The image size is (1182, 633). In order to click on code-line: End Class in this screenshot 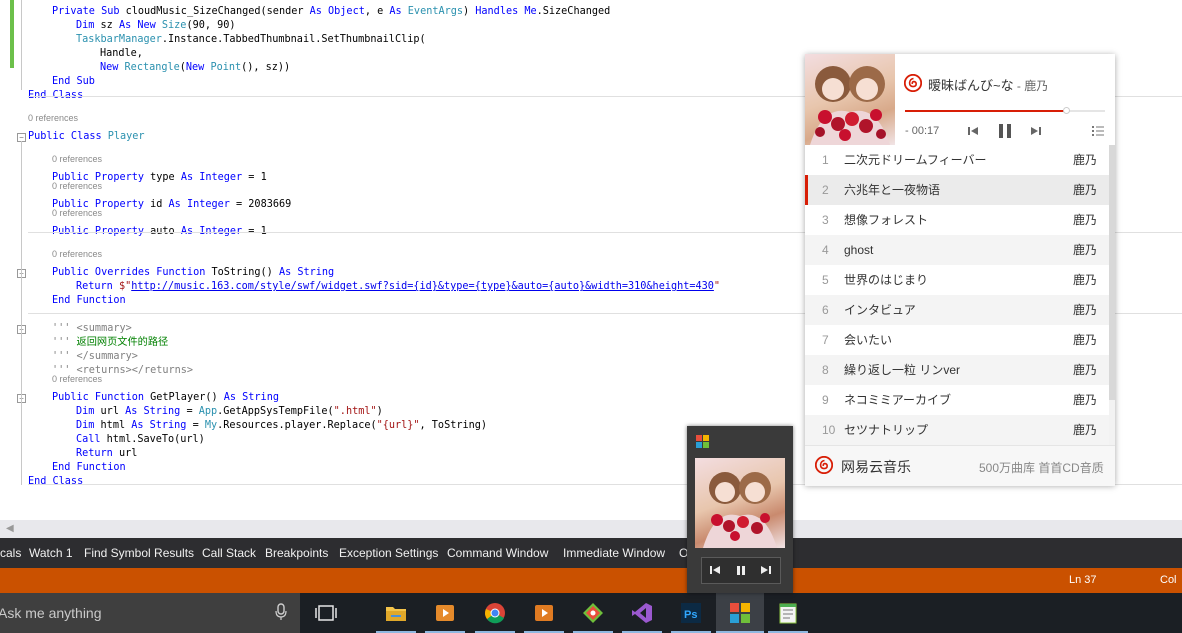, I will do `click(55, 482)`.